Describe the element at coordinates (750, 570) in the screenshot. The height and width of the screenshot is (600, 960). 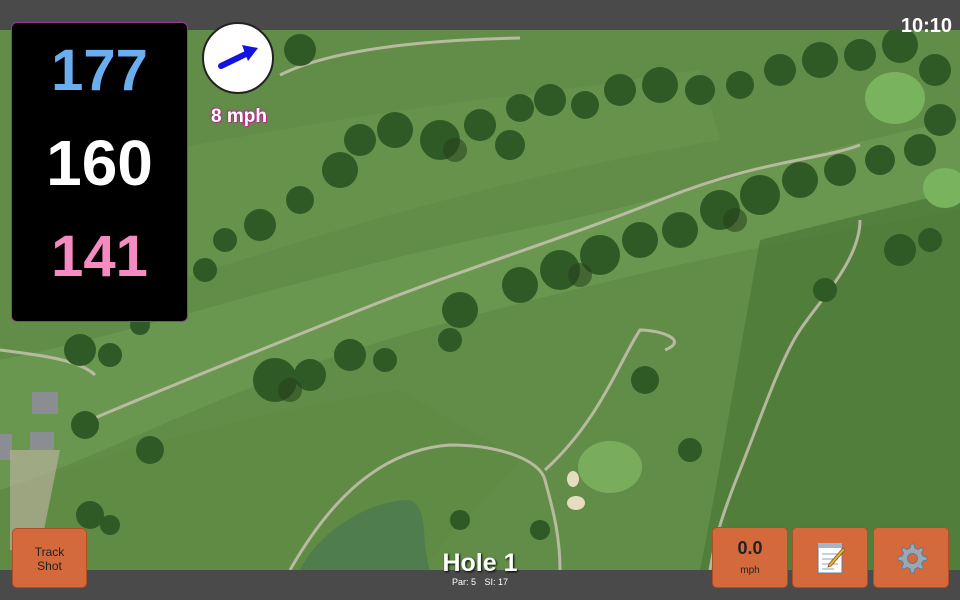
I see `speed-unit: mph` at that location.